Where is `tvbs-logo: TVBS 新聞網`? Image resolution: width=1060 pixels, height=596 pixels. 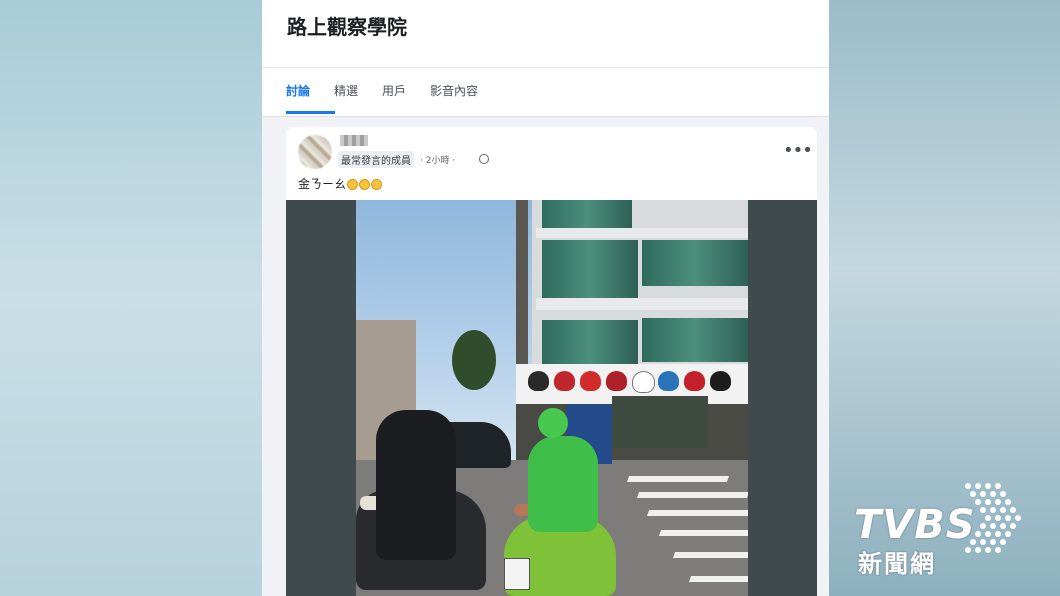 tvbs-logo: TVBS 新聞網 is located at coordinates (941, 530).